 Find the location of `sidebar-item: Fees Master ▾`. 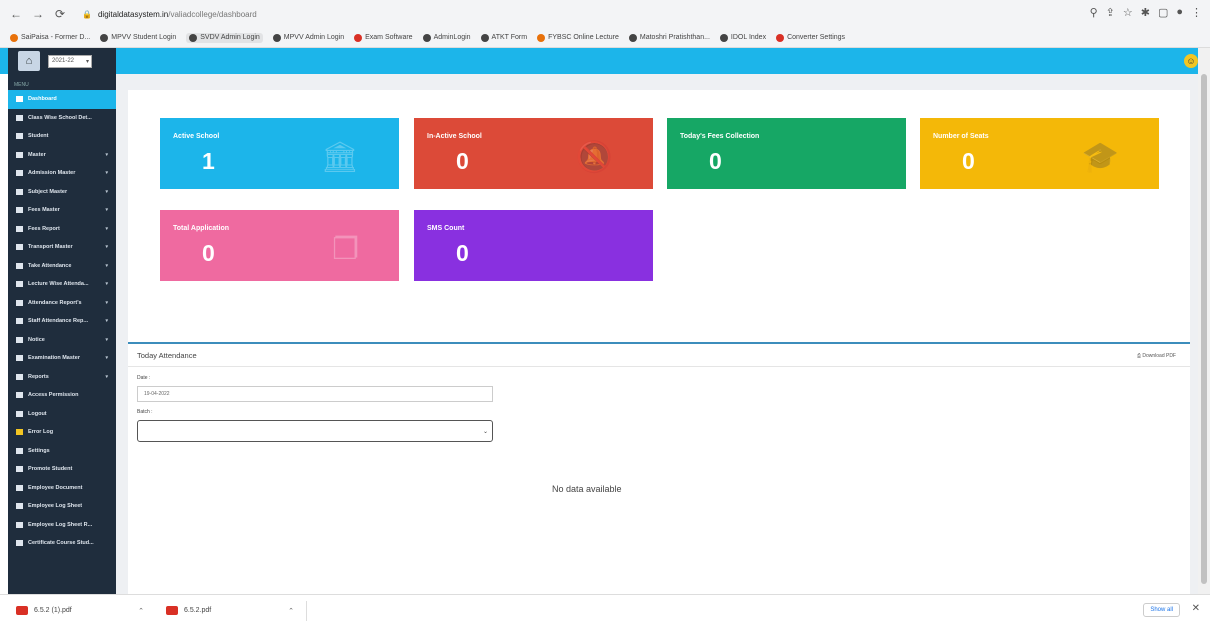

sidebar-item: Fees Master ▾ is located at coordinates (62, 210).